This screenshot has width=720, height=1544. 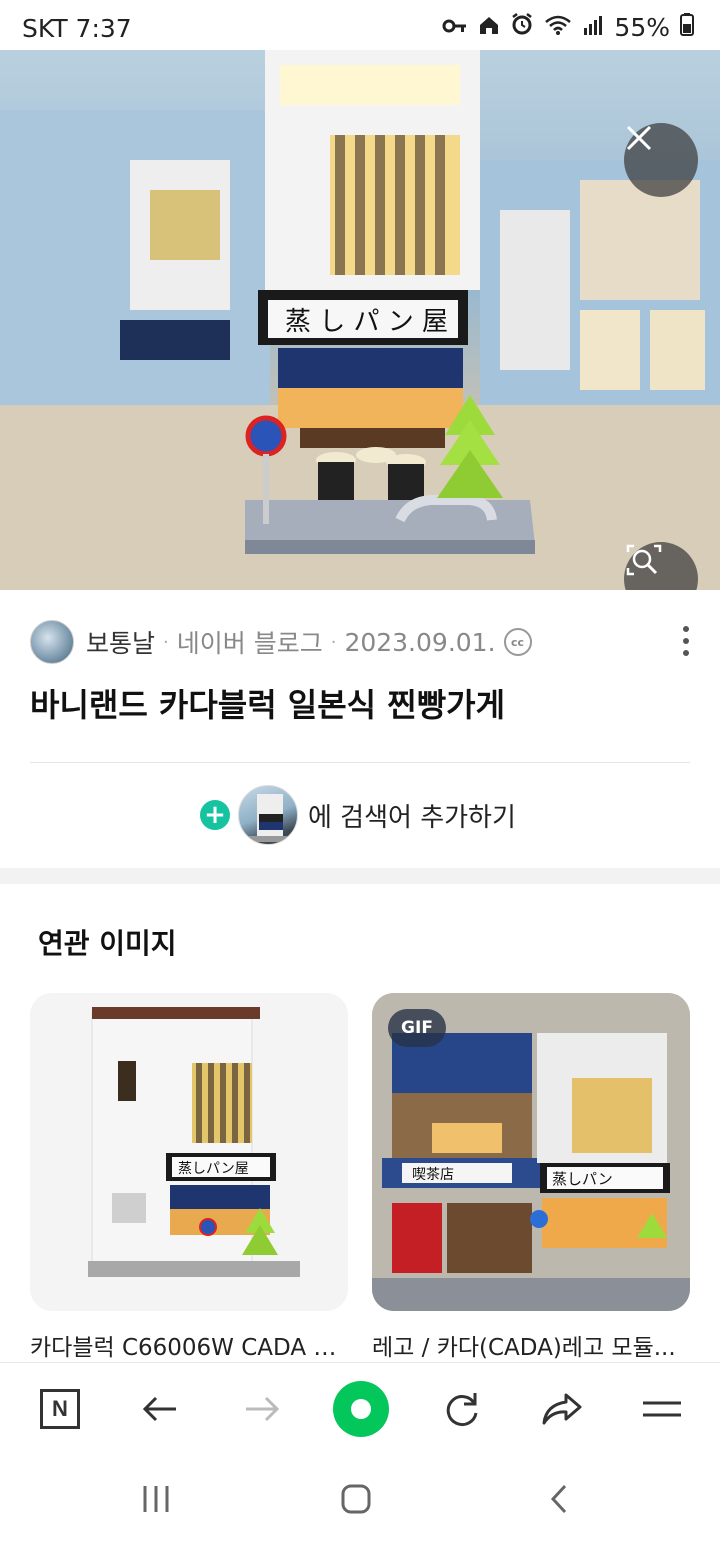 I want to click on share-icon, so click(x=562, y=1409).